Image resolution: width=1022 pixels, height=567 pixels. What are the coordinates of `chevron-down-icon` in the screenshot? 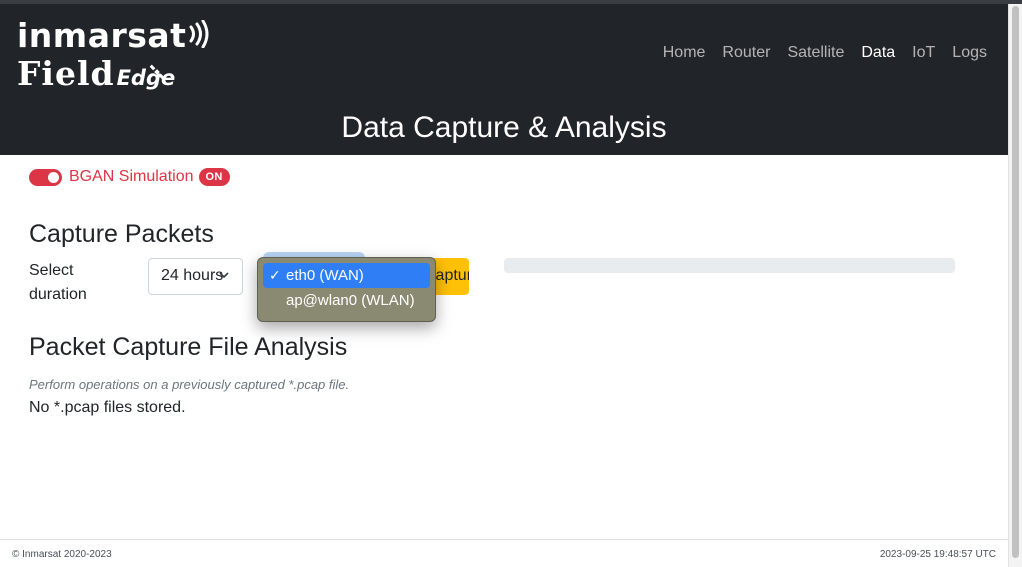 It's located at (224, 275).